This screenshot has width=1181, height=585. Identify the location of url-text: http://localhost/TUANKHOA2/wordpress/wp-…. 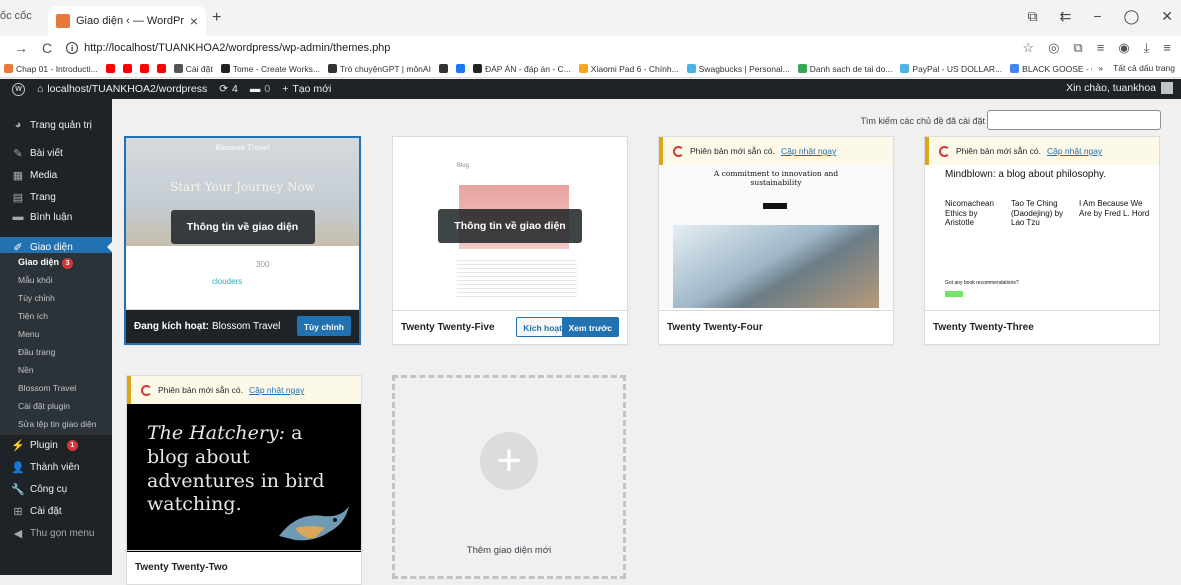
(237, 48).